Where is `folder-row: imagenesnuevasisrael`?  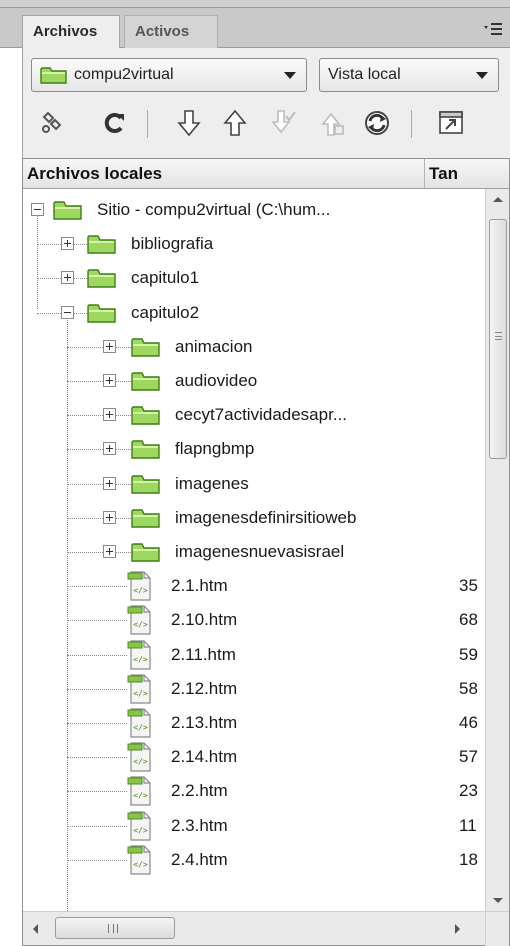
folder-row: imagenesnuevasisrael is located at coordinates (254, 552).